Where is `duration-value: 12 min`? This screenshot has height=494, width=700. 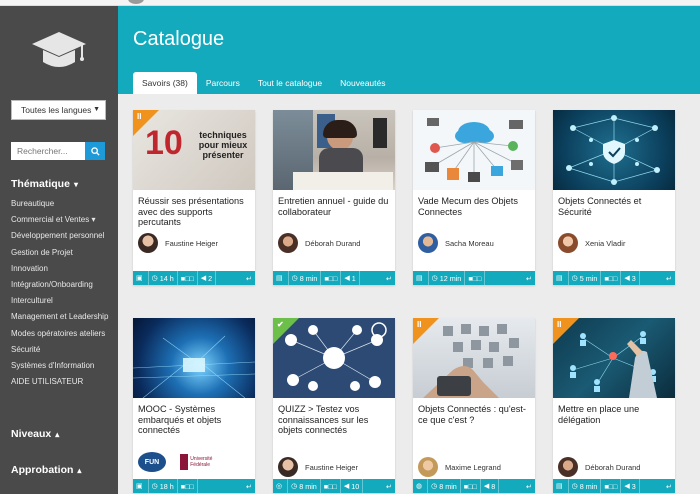
duration-value: 12 min is located at coordinates (450, 278).